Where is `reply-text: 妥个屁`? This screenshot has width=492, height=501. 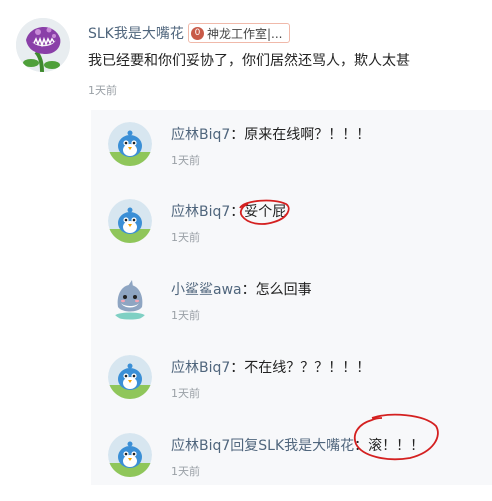 reply-text: 妥个屁 is located at coordinates (265, 212).